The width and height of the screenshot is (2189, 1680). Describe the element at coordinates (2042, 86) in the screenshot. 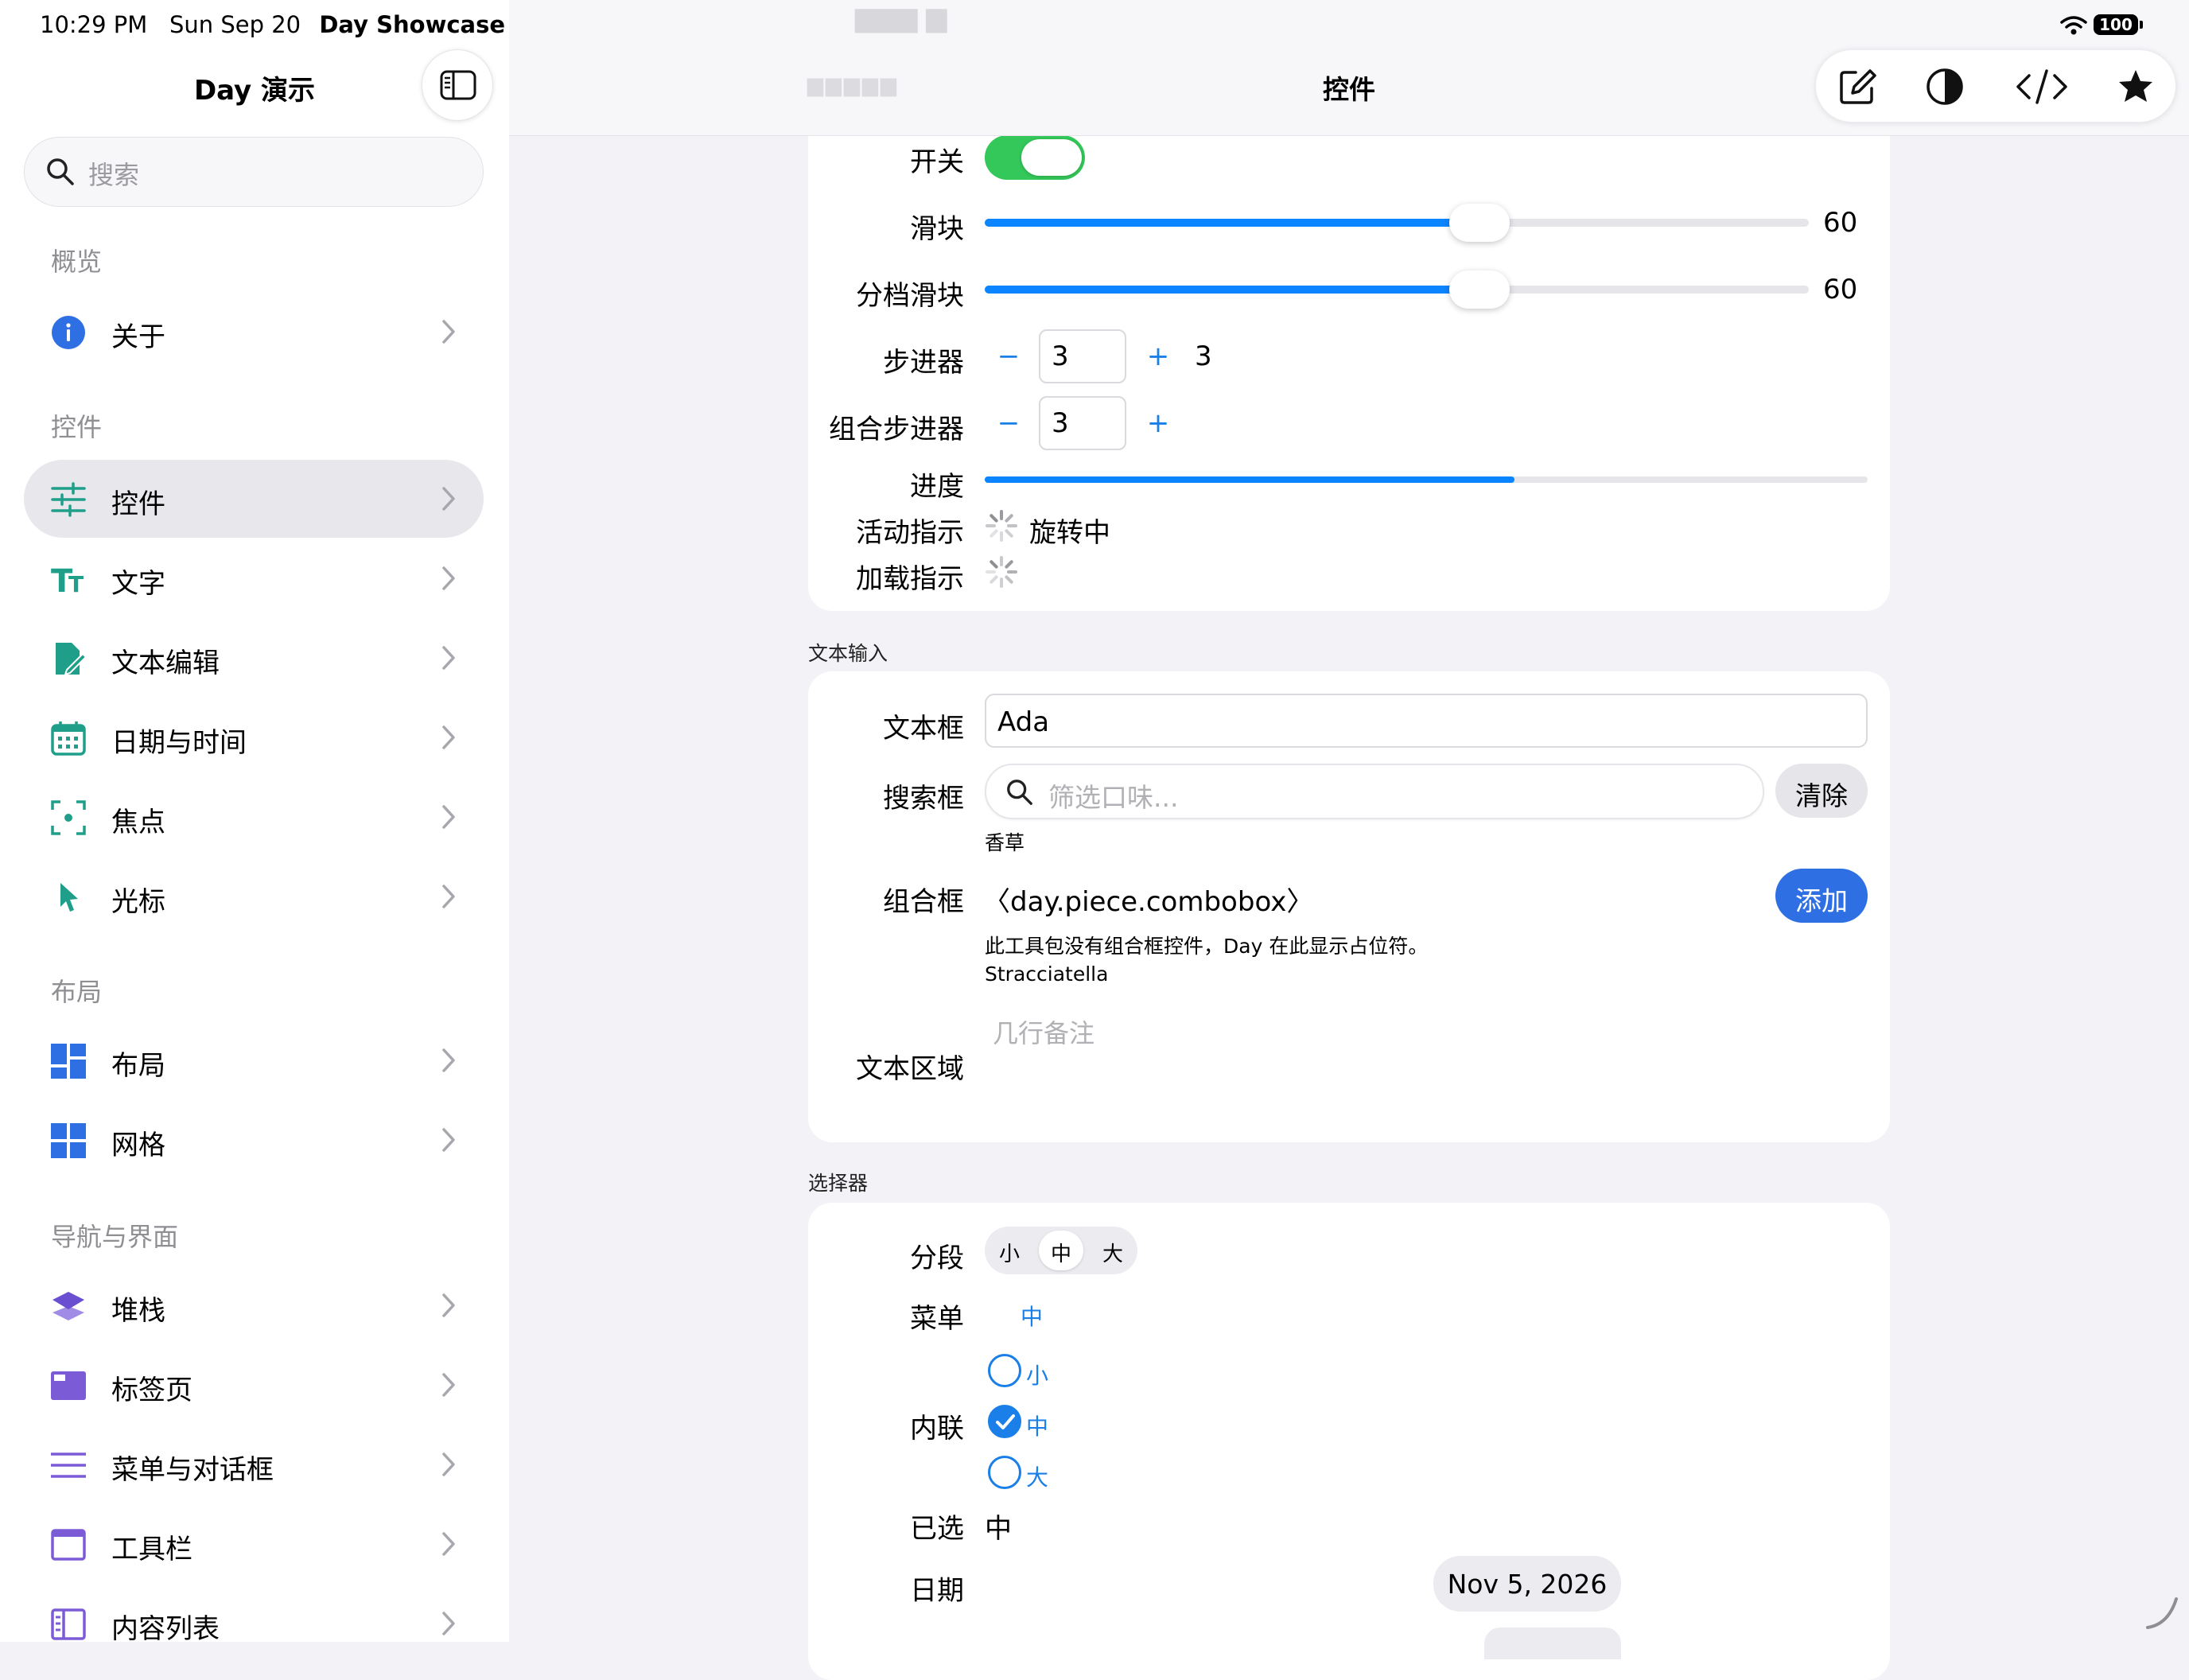

I see `code-icon` at that location.